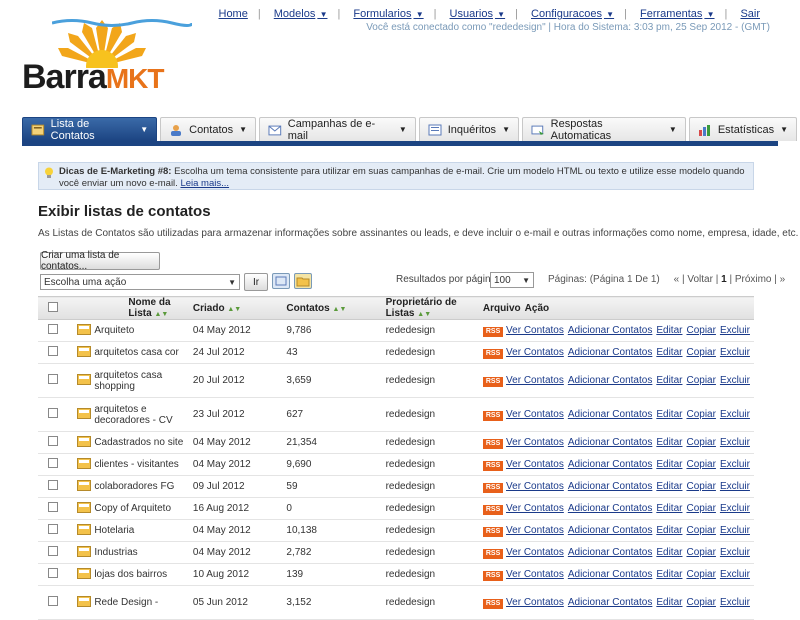 This screenshot has width=800, height=620. What do you see at coordinates (512, 280) in the screenshot?
I see `results-per-page-select: 100 ▼` at bounding box center [512, 280].